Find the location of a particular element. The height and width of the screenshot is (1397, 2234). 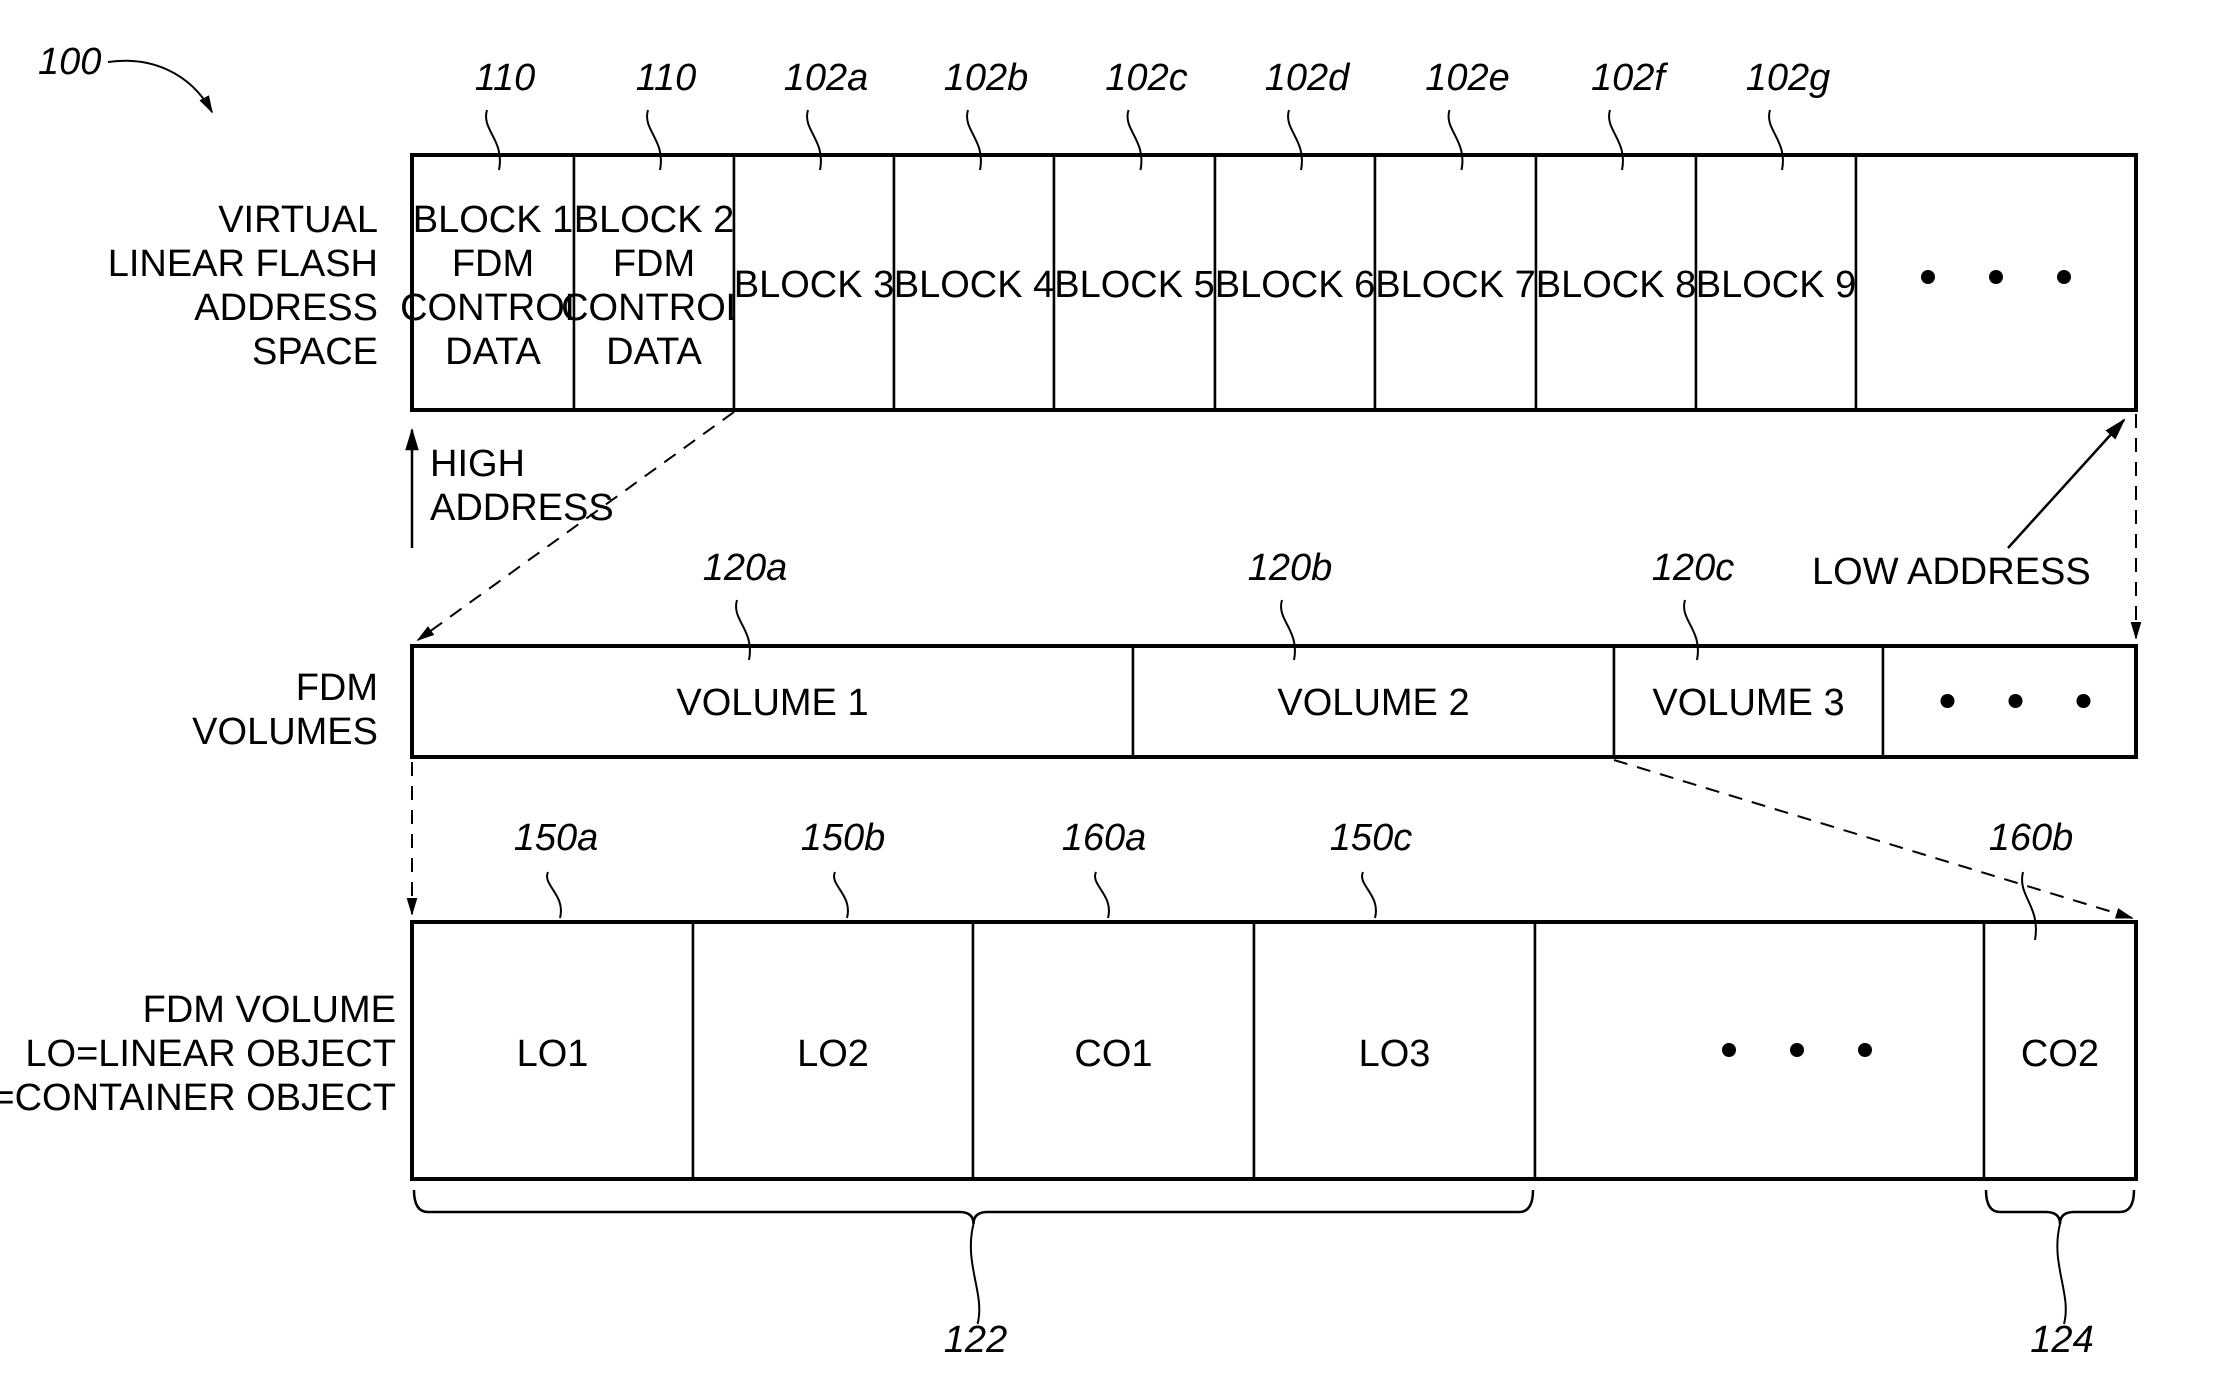

block-block-2: BLOCK 2FDMCONTROLDATA 110 is located at coordinates (654, 234).